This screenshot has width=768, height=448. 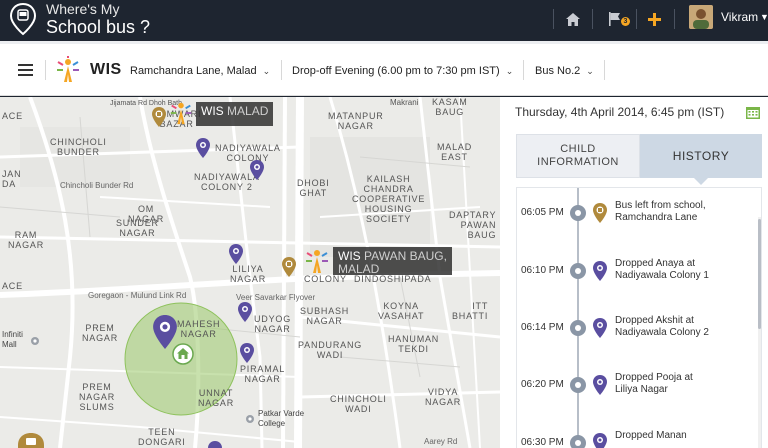 I want to click on home-button, so click(x=573, y=19).